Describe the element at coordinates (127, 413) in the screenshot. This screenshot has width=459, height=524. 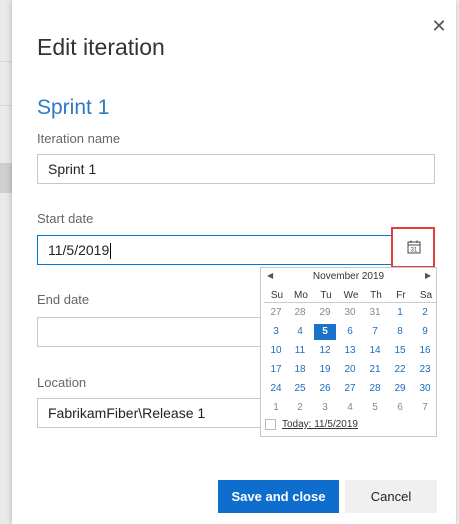
I see `location-value: FabrikamFiber\Release 1` at that location.